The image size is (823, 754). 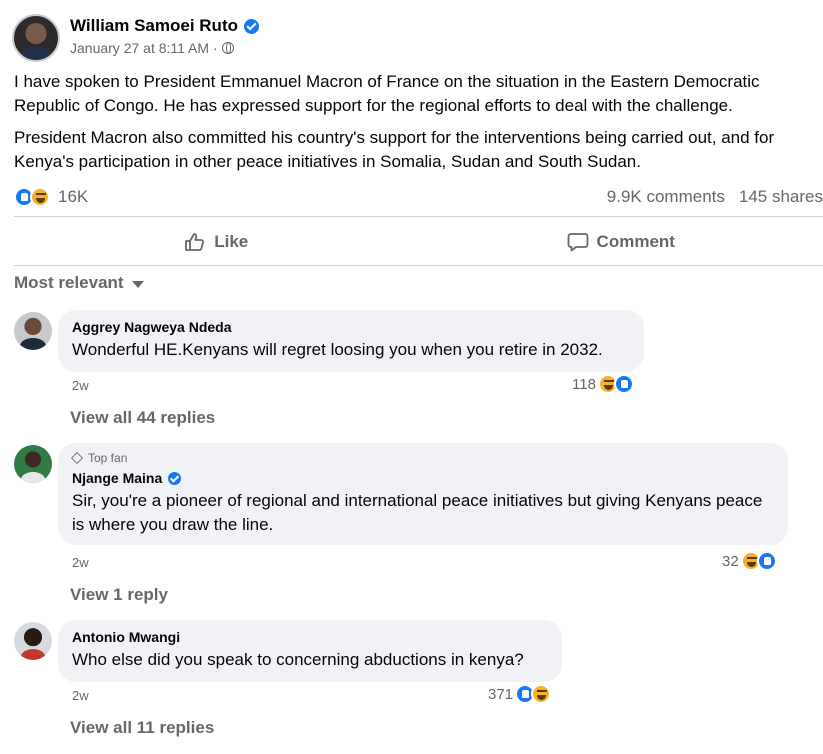 What do you see at coordinates (418, 197) in the screenshot?
I see `reactions-summary: 16K 9.9K comments 145 shares` at bounding box center [418, 197].